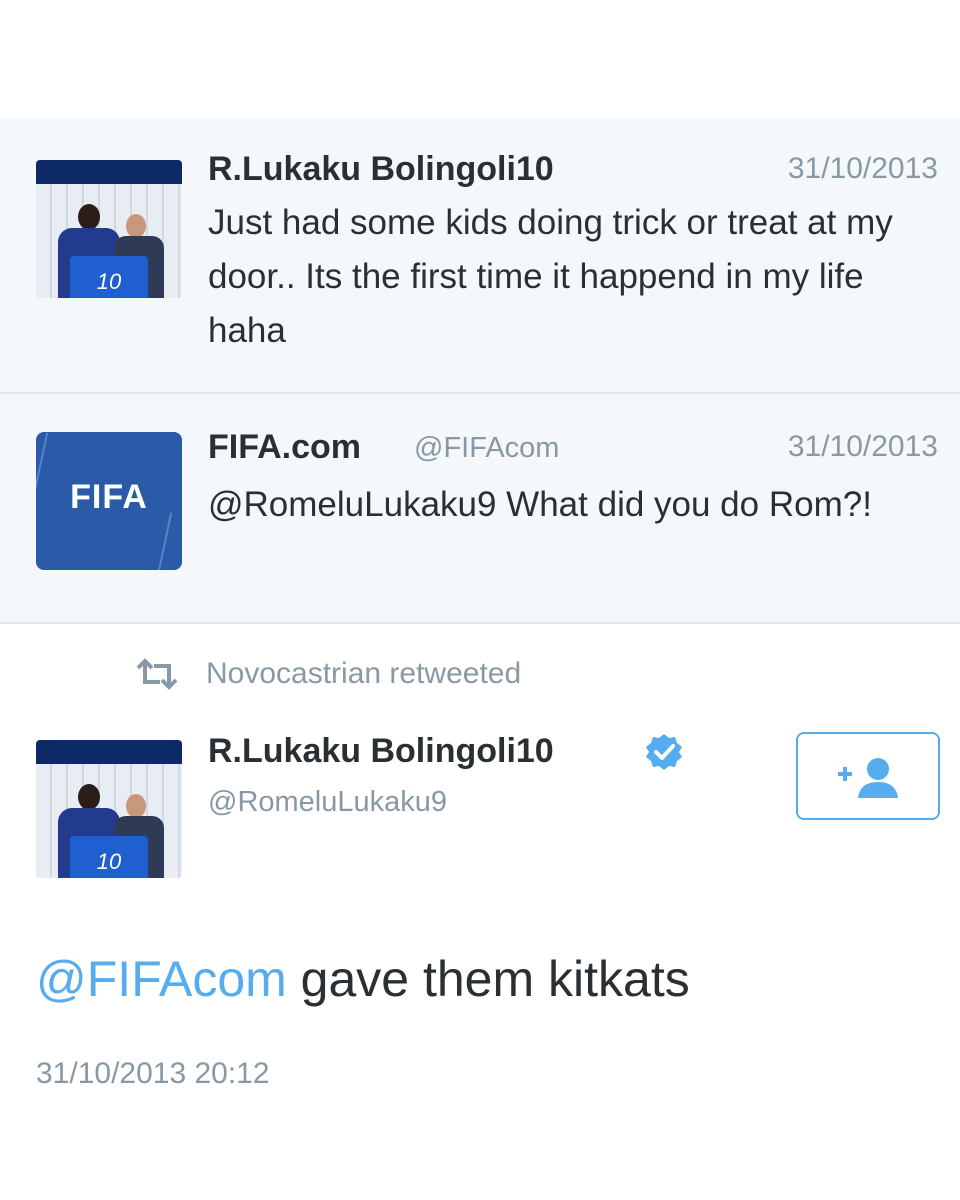 This screenshot has height=1200, width=960. I want to click on tweet-text: @RomeluLukaku9 What did you do Rom?!, so click(540, 504).